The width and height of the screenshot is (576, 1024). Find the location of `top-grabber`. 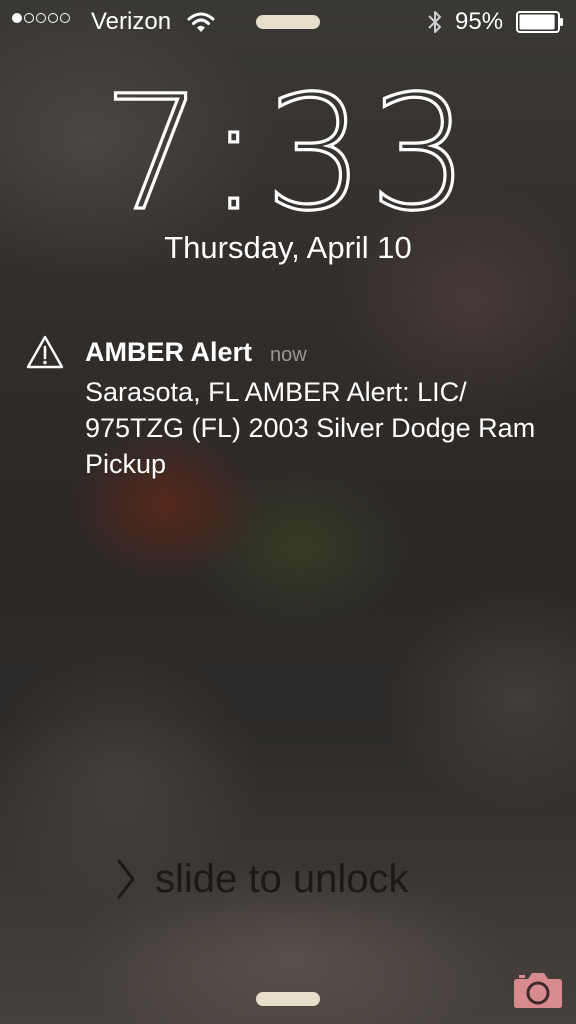

top-grabber is located at coordinates (288, 22).